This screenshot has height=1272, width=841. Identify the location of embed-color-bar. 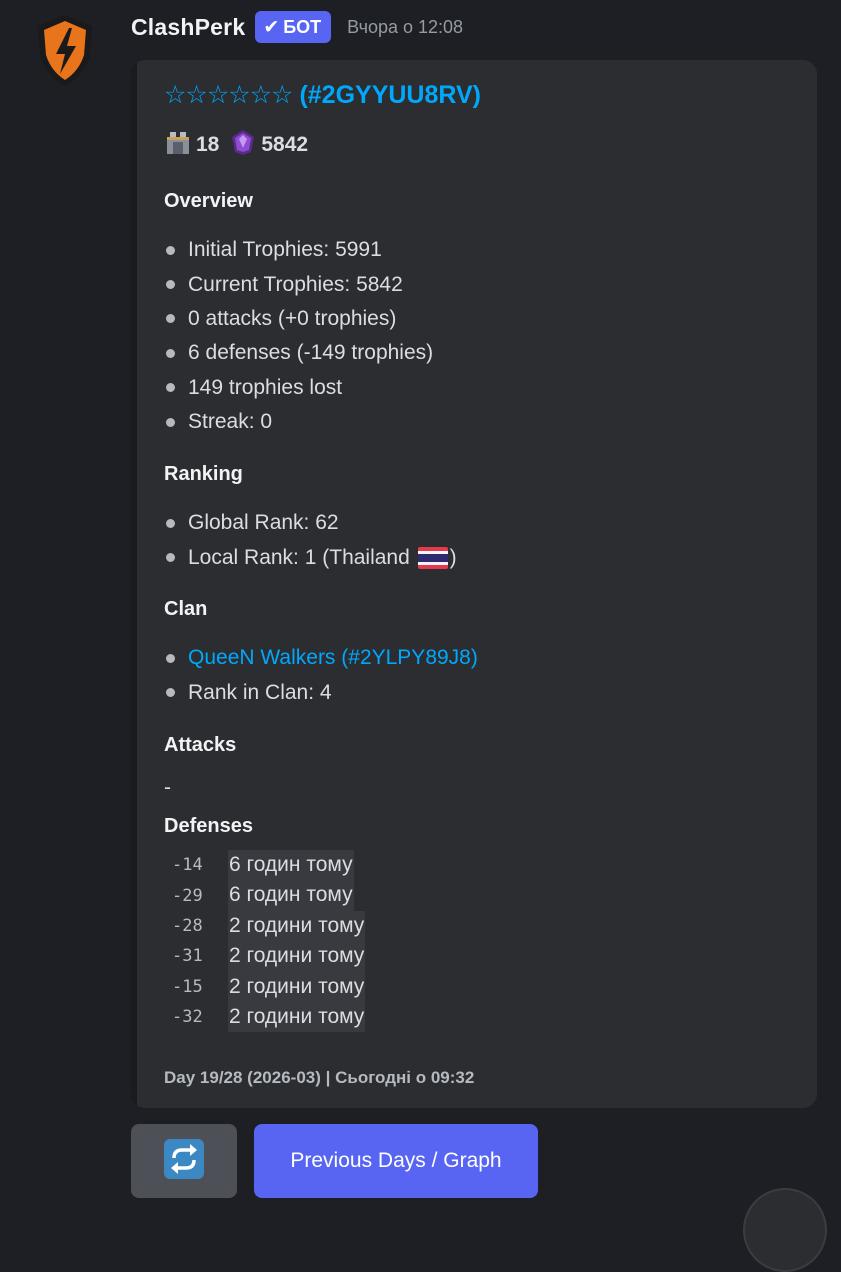
(134, 584).